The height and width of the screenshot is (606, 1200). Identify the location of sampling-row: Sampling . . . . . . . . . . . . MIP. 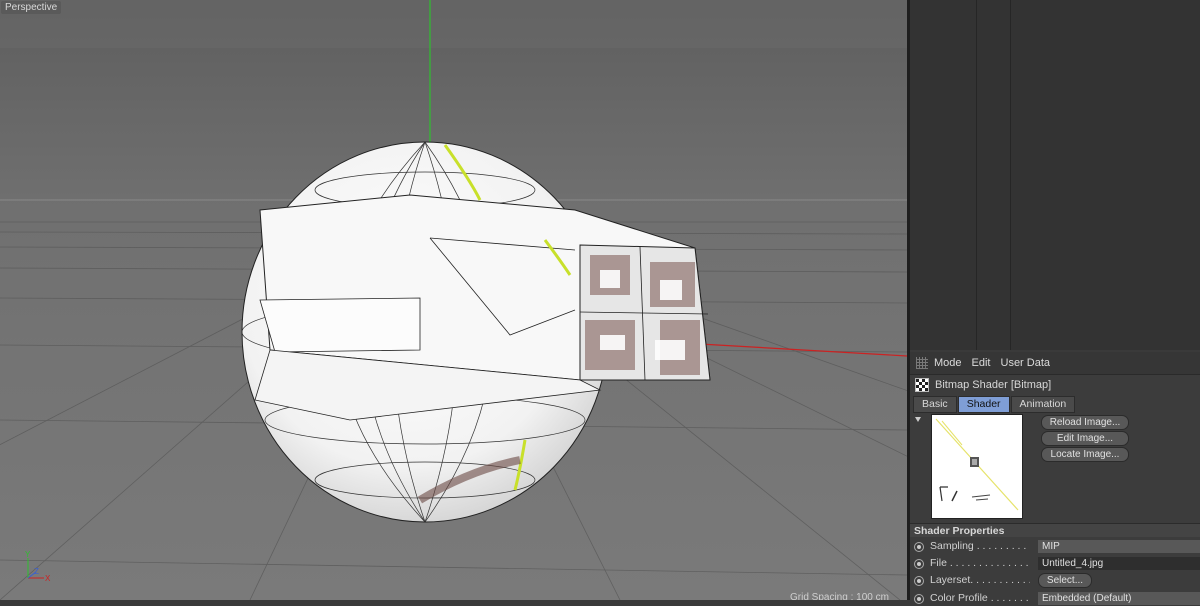
(1057, 546).